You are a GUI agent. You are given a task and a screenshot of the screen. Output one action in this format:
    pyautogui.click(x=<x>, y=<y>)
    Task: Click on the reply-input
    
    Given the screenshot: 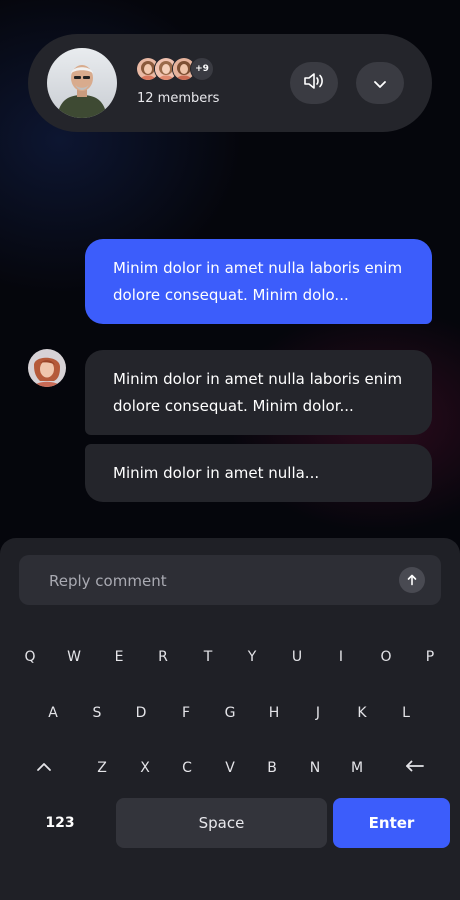 What is the action you would take?
    pyautogui.click(x=219, y=581)
    